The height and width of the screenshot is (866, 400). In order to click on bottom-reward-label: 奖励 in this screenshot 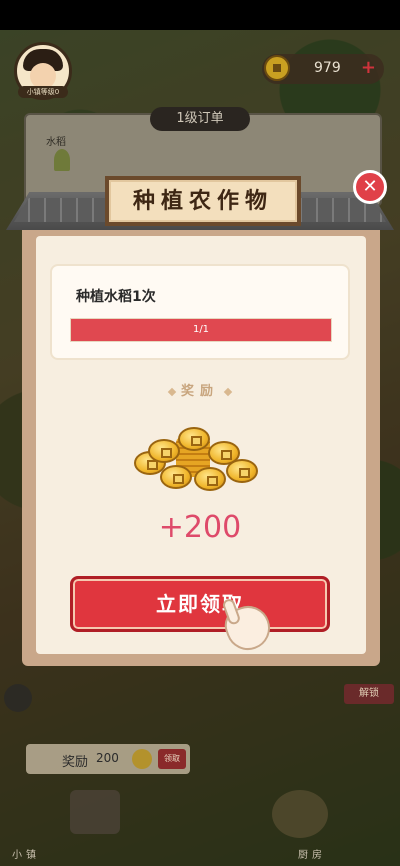, I will do `click(75, 762)`.